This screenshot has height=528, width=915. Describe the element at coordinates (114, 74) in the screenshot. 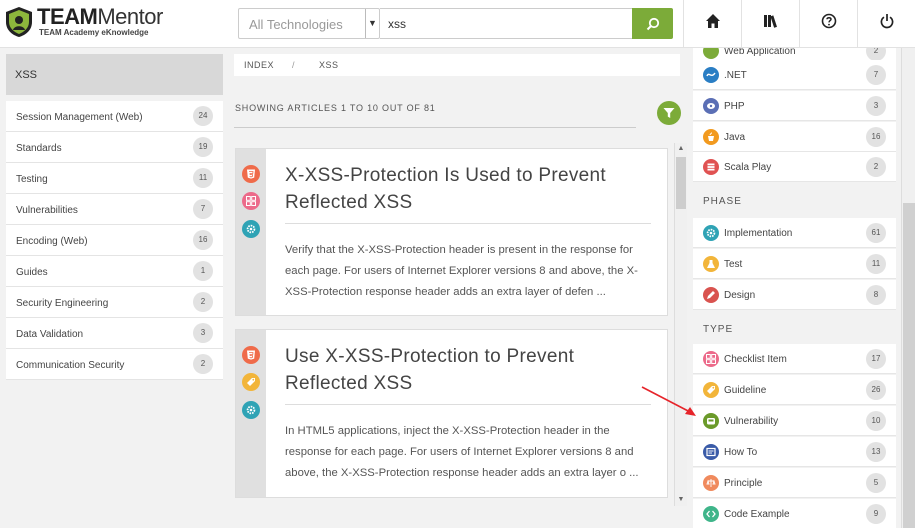

I see `sidebar-heading: XSS` at that location.